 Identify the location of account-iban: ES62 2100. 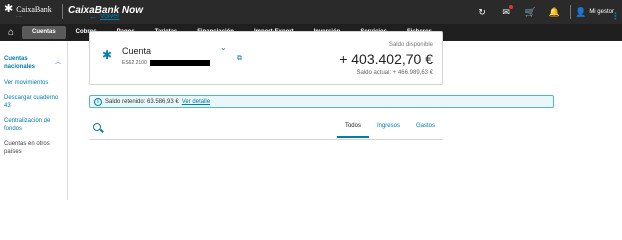
(166, 63).